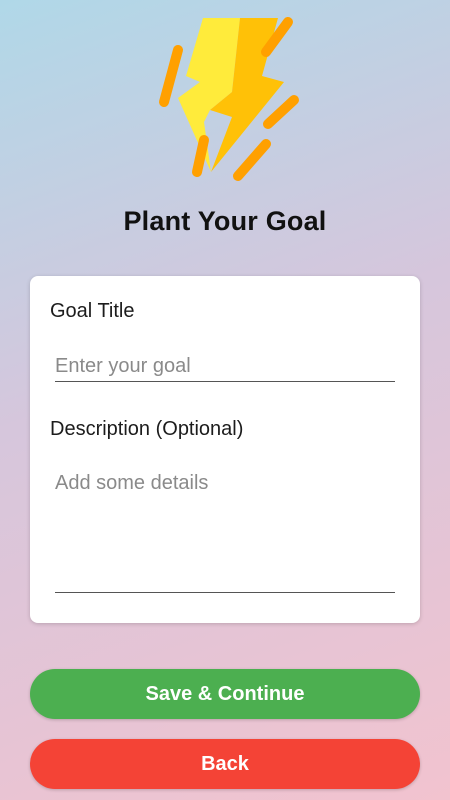 This screenshot has height=800, width=450. What do you see at coordinates (225, 526) in the screenshot?
I see `description-input` at bounding box center [225, 526].